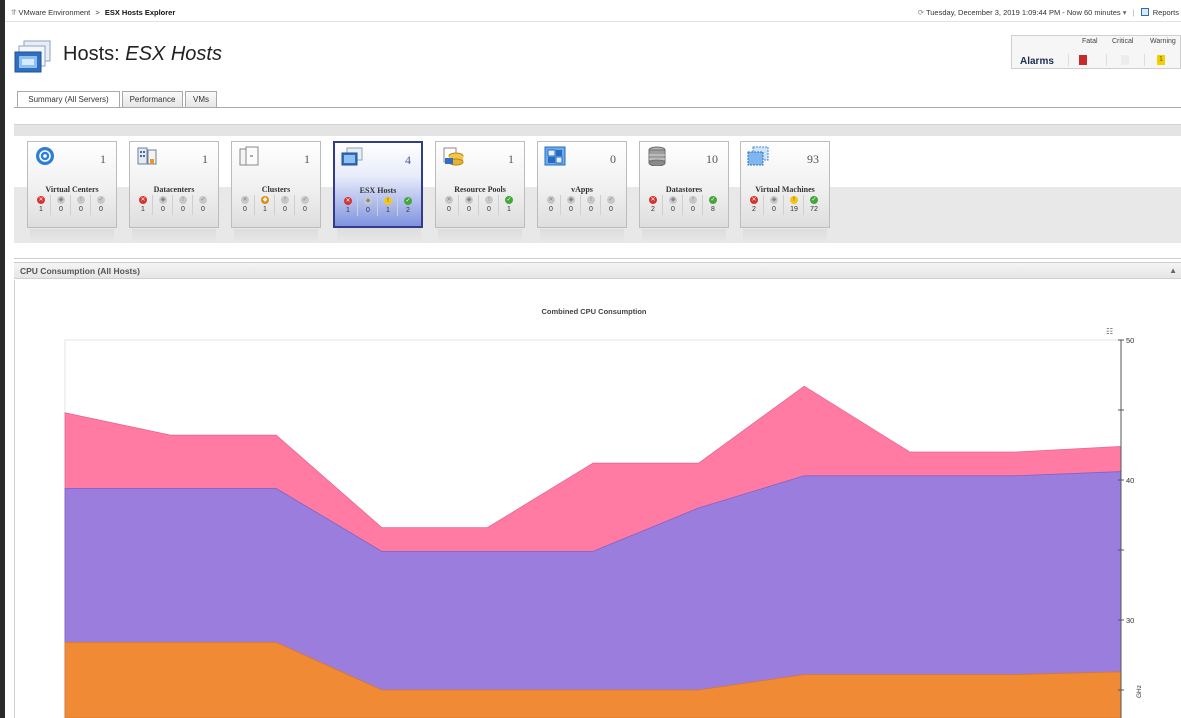 This screenshot has width=1181, height=718. I want to click on y-tick-label: 30, so click(1130, 620).